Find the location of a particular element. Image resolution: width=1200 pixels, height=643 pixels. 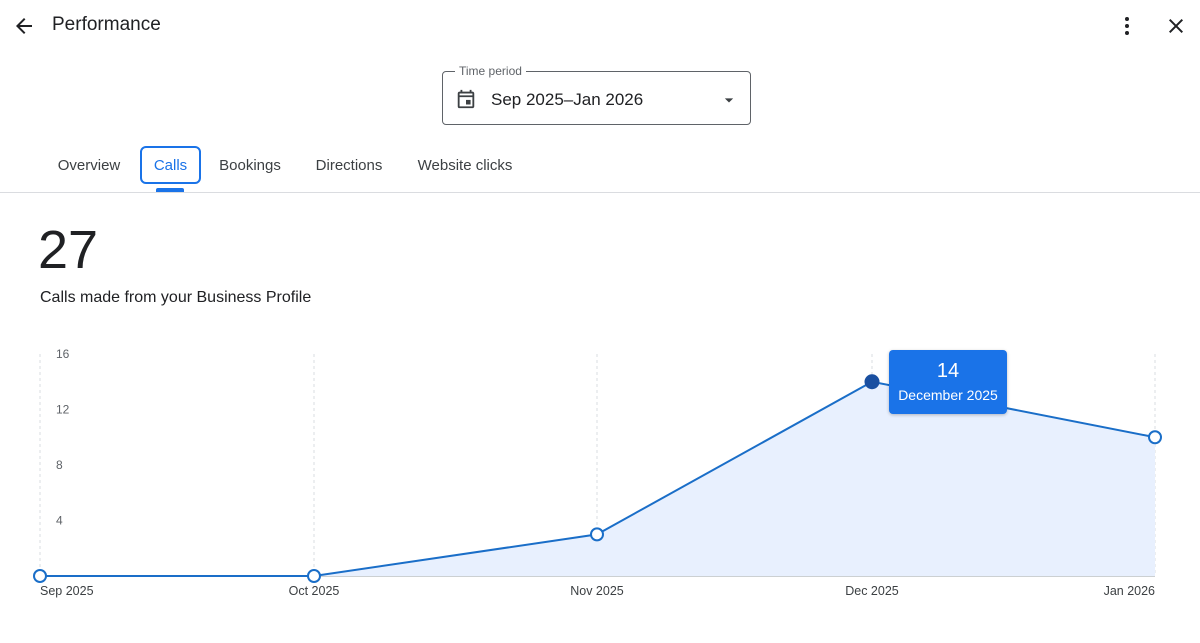

close-button is located at coordinates (1176, 26).